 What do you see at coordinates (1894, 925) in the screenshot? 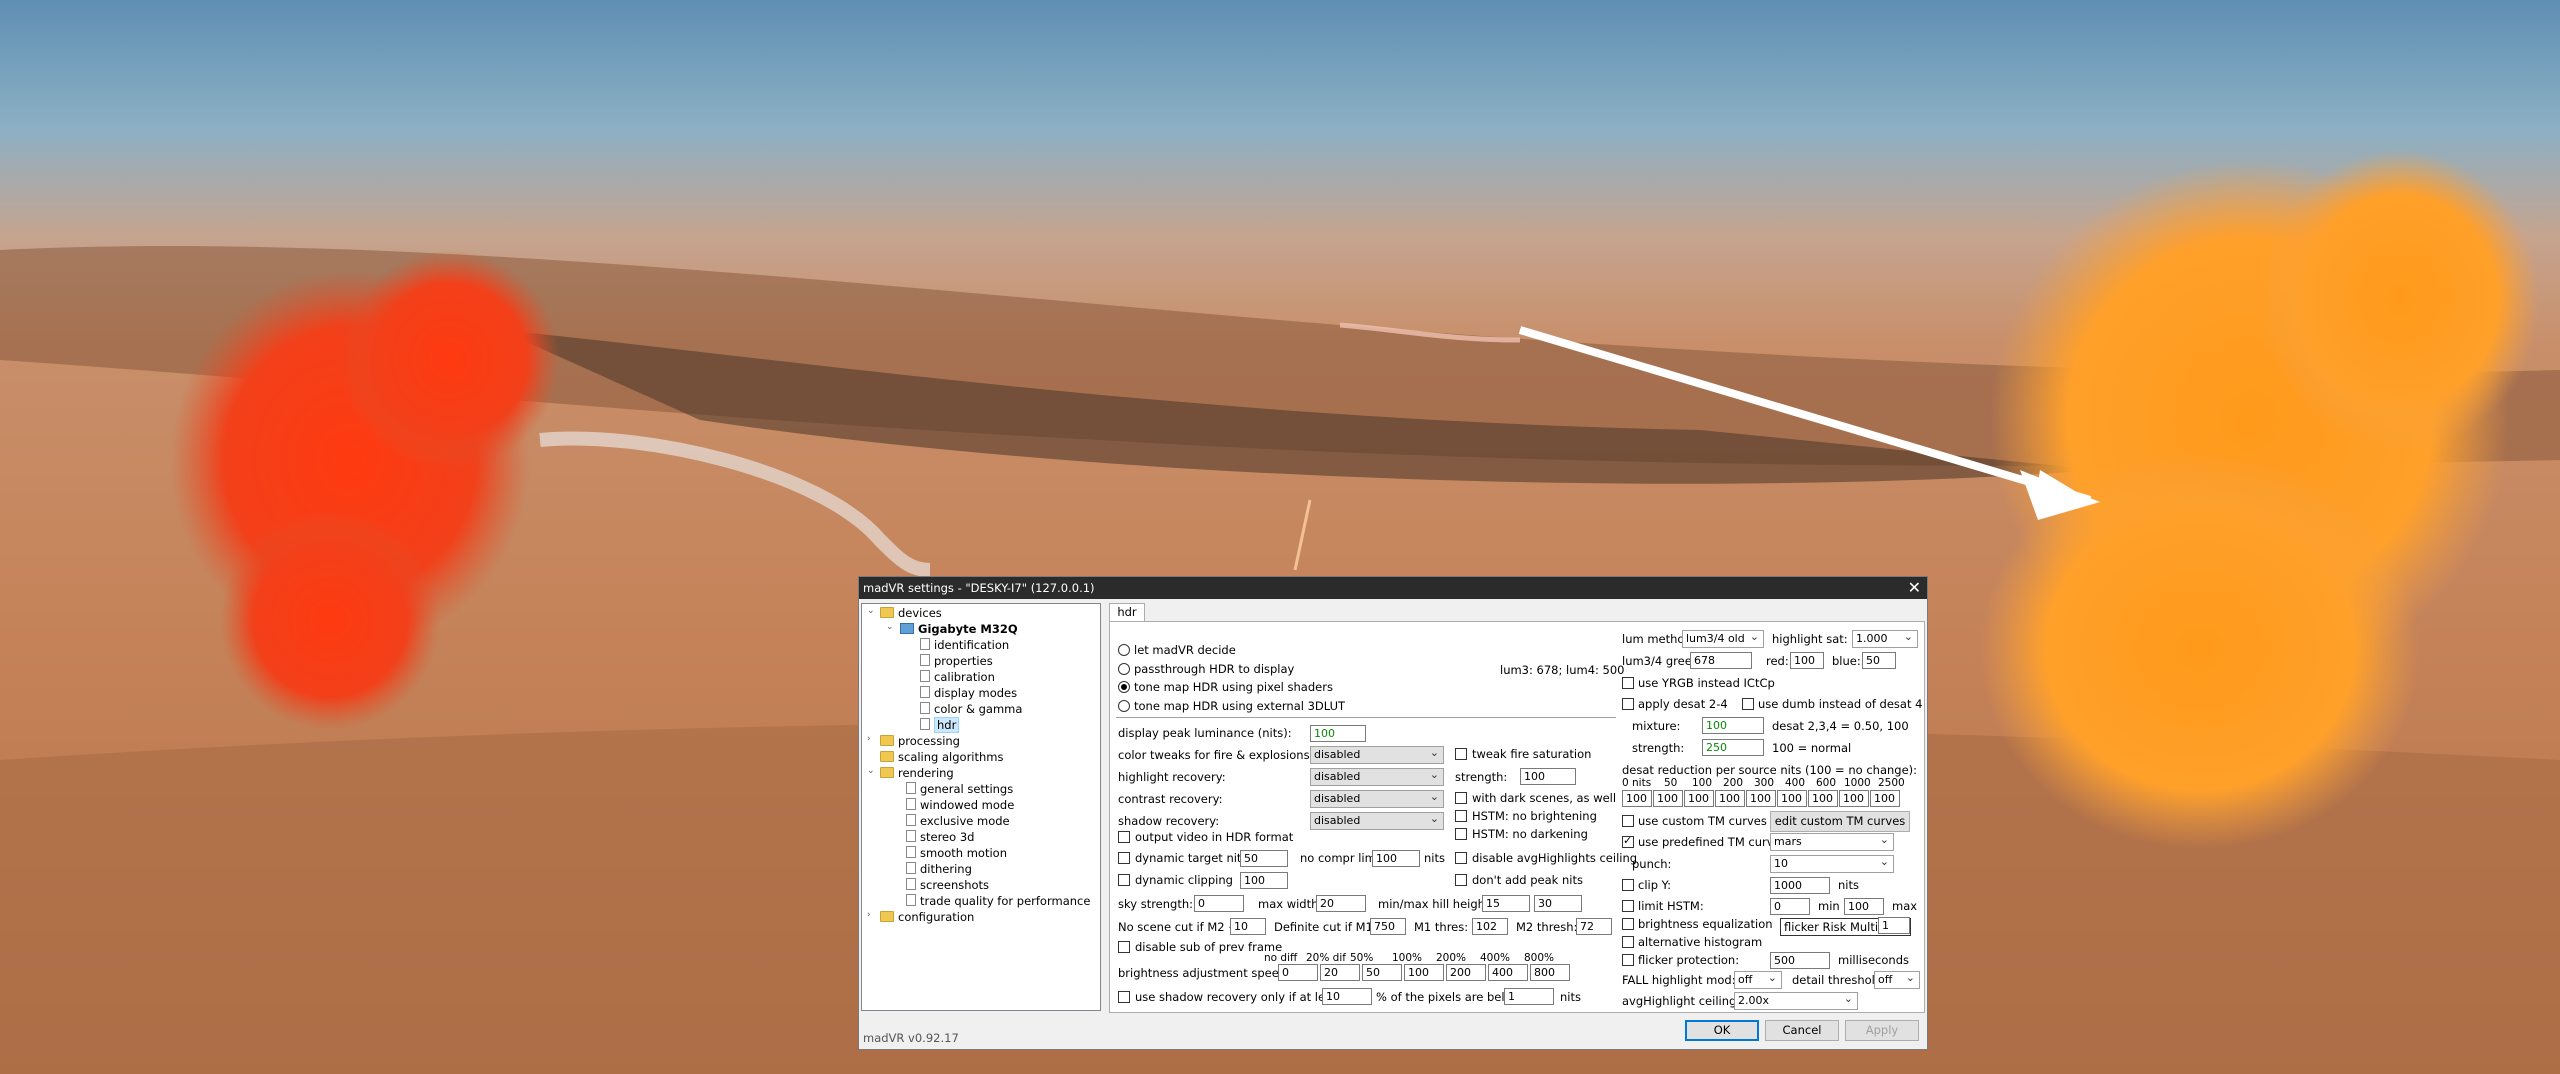
I see `flicker-risk-input: 1` at bounding box center [1894, 925].